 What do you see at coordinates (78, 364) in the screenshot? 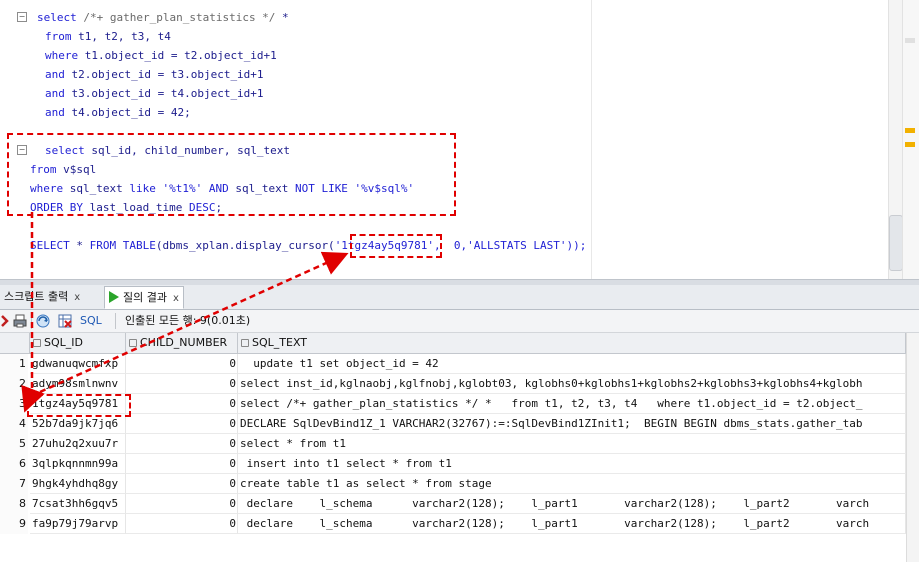
I see `cell-sql-id: gdwanuqwcmfxp` at bounding box center [78, 364].